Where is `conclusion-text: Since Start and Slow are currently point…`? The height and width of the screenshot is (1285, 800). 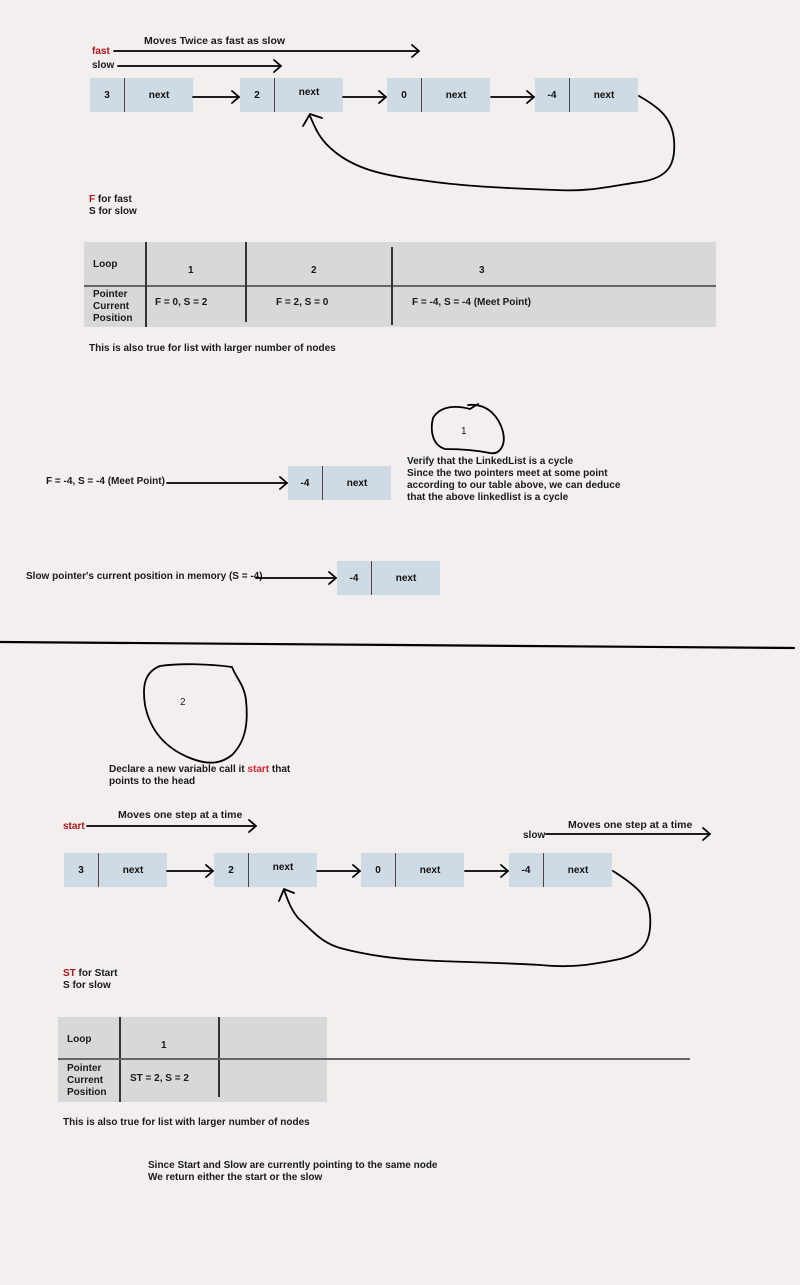
conclusion-text: Since Start and Slow are currently point… is located at coordinates (293, 1171).